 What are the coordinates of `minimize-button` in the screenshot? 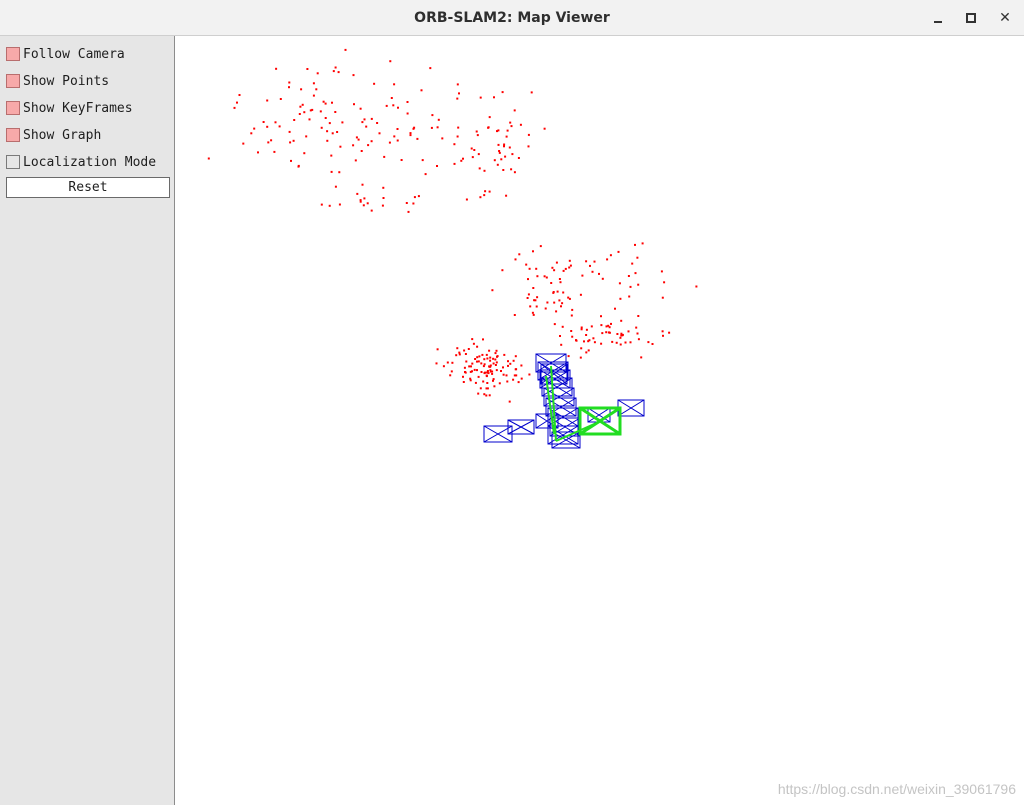 It's located at (938, 18).